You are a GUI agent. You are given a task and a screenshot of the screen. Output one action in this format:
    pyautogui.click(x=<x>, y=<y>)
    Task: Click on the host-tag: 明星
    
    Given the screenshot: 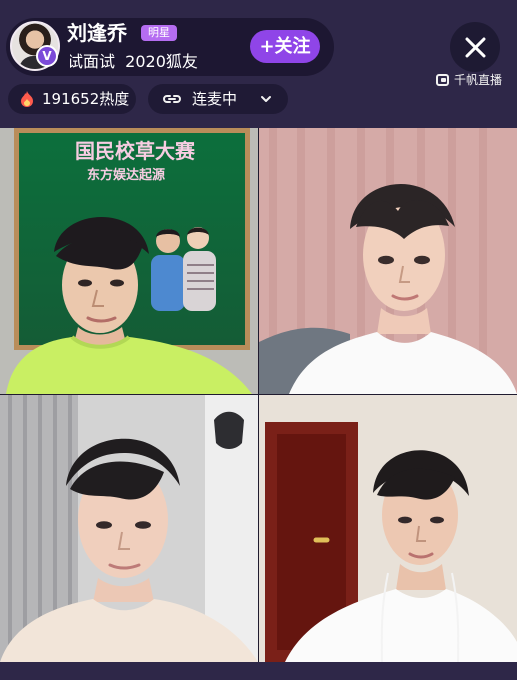 What is the action you would take?
    pyautogui.click(x=159, y=33)
    